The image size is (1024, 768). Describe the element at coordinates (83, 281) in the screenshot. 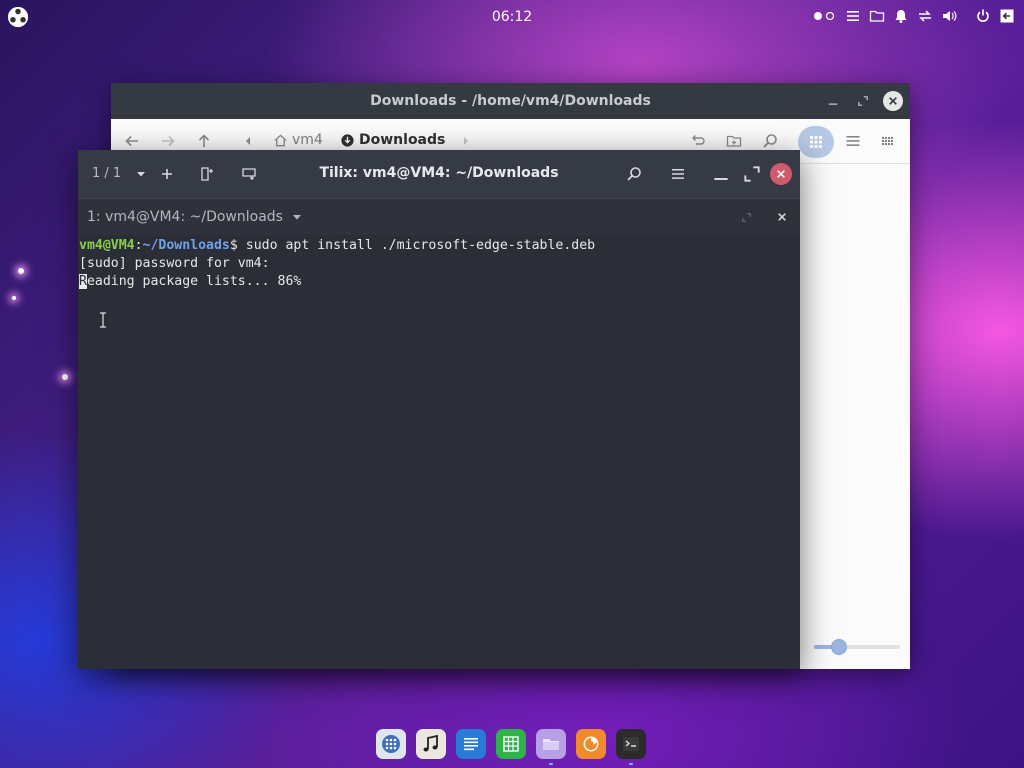

I see `text-cursor: R` at that location.